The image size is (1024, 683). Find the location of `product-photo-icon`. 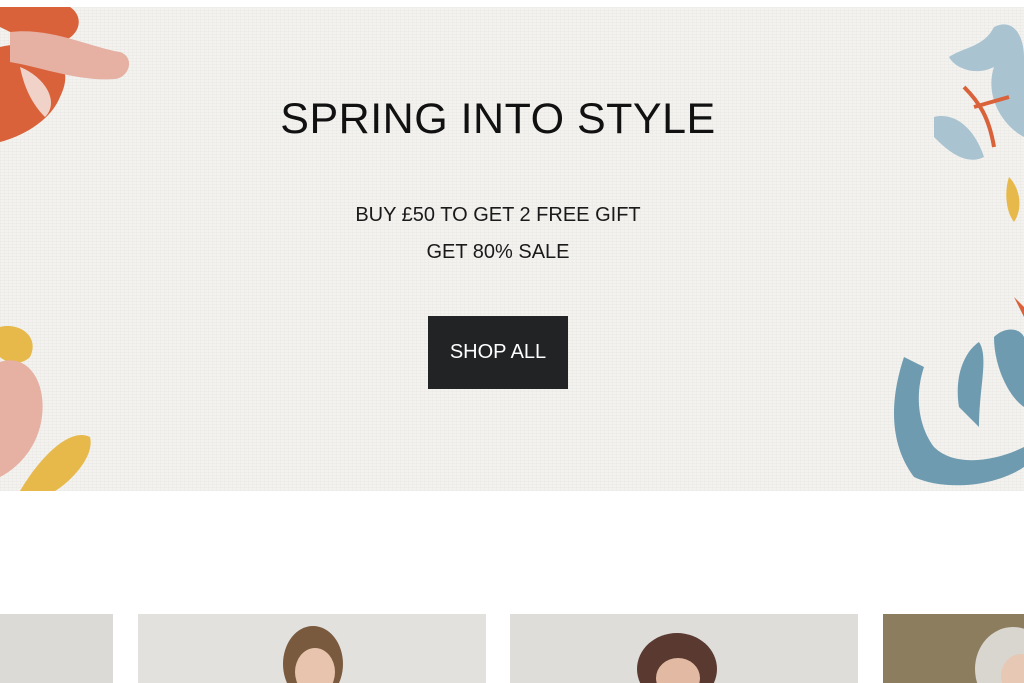

product-photo-icon is located at coordinates (56, 648).